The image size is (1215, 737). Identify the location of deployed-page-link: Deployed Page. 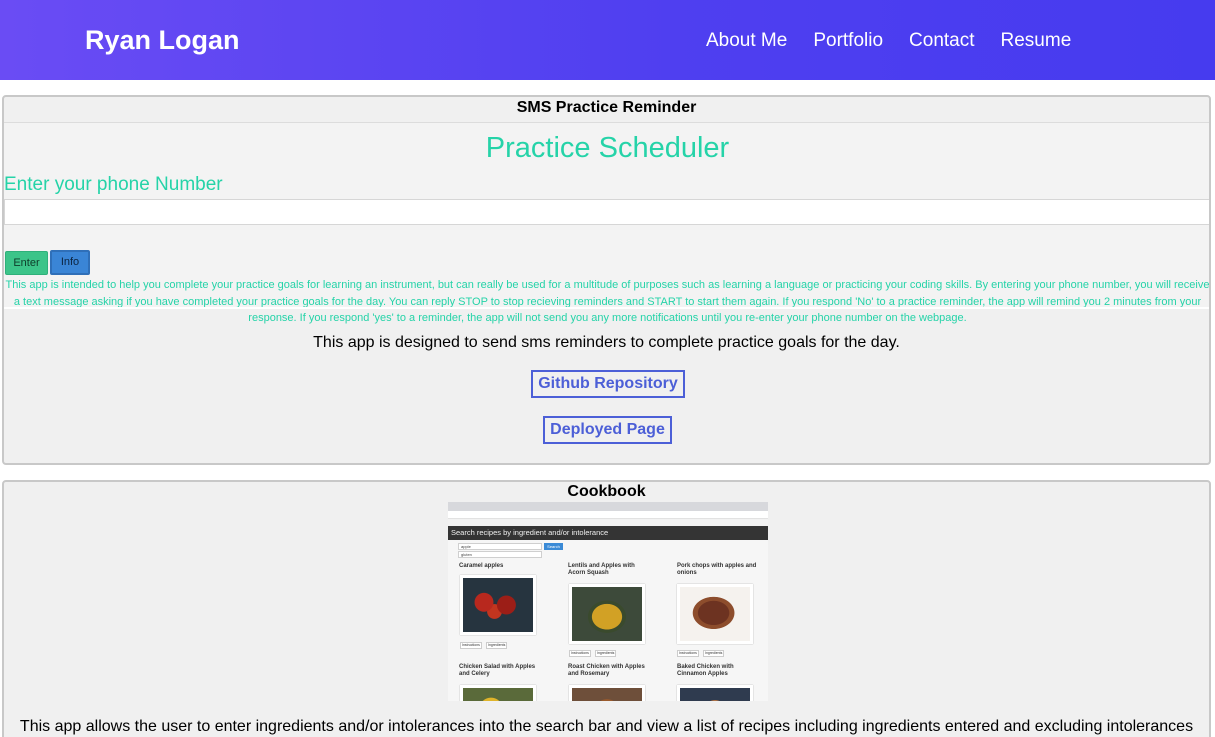
(607, 430).